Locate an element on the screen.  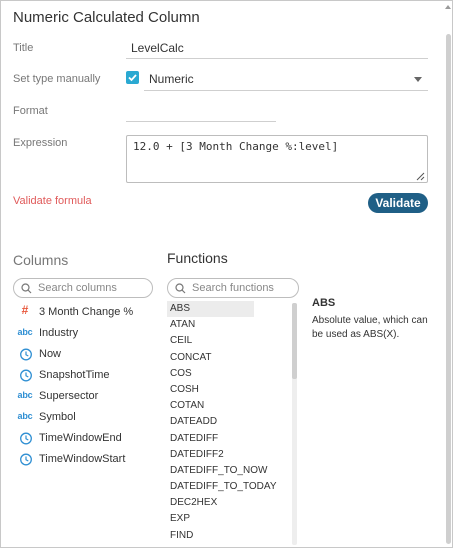
column-item: # 3 Month Change % is located at coordinates (92, 313).